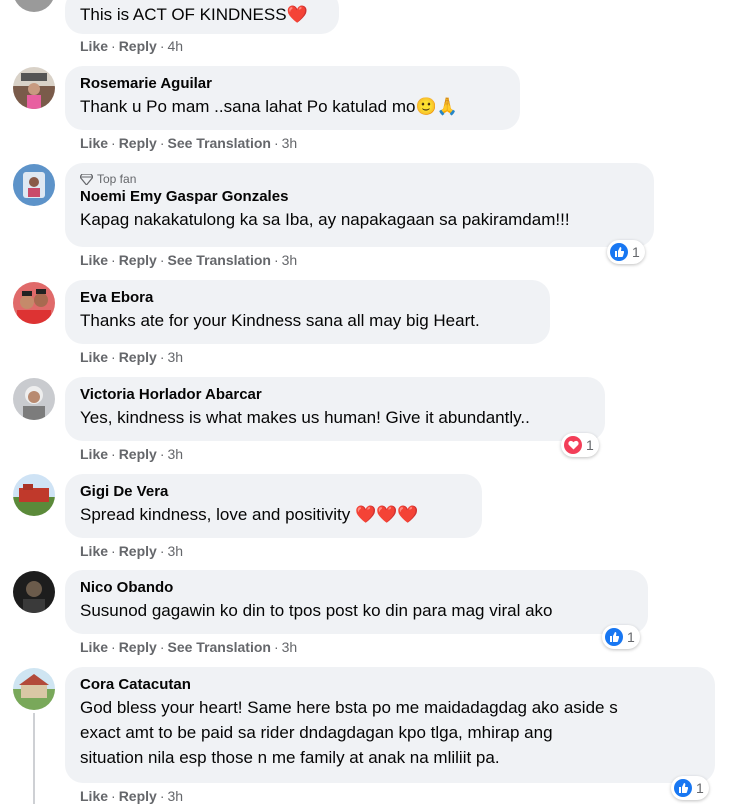  What do you see at coordinates (390, 685) in the screenshot?
I see `comment-author: Cora Catacutan` at bounding box center [390, 685].